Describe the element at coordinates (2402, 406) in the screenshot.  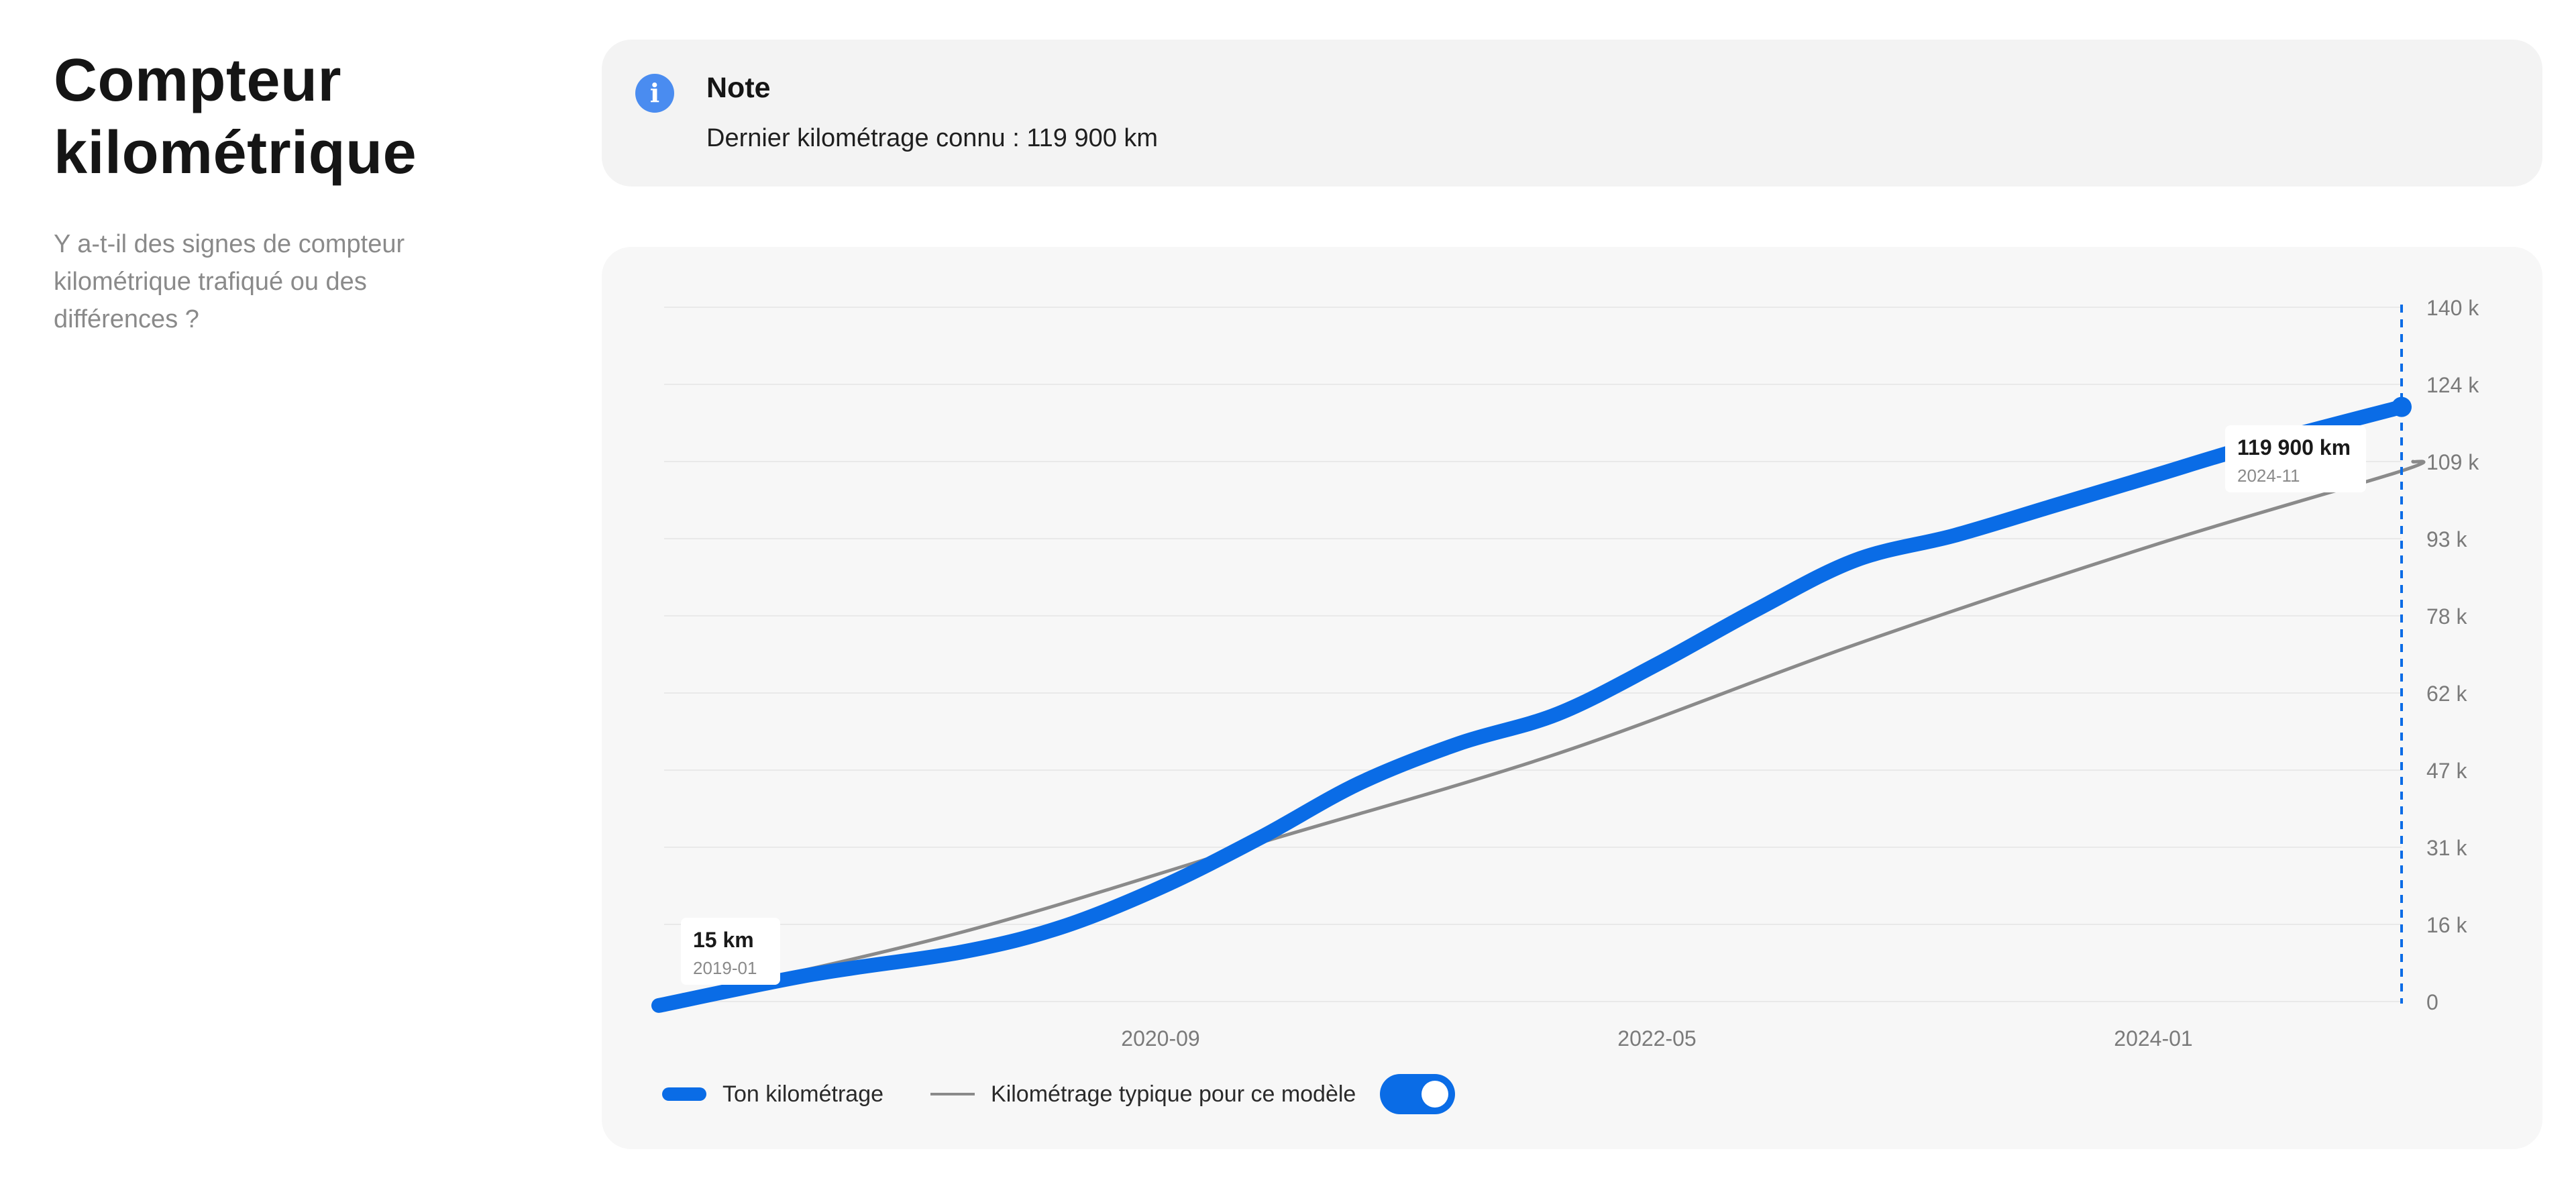
I see `latest-reading-point` at that location.